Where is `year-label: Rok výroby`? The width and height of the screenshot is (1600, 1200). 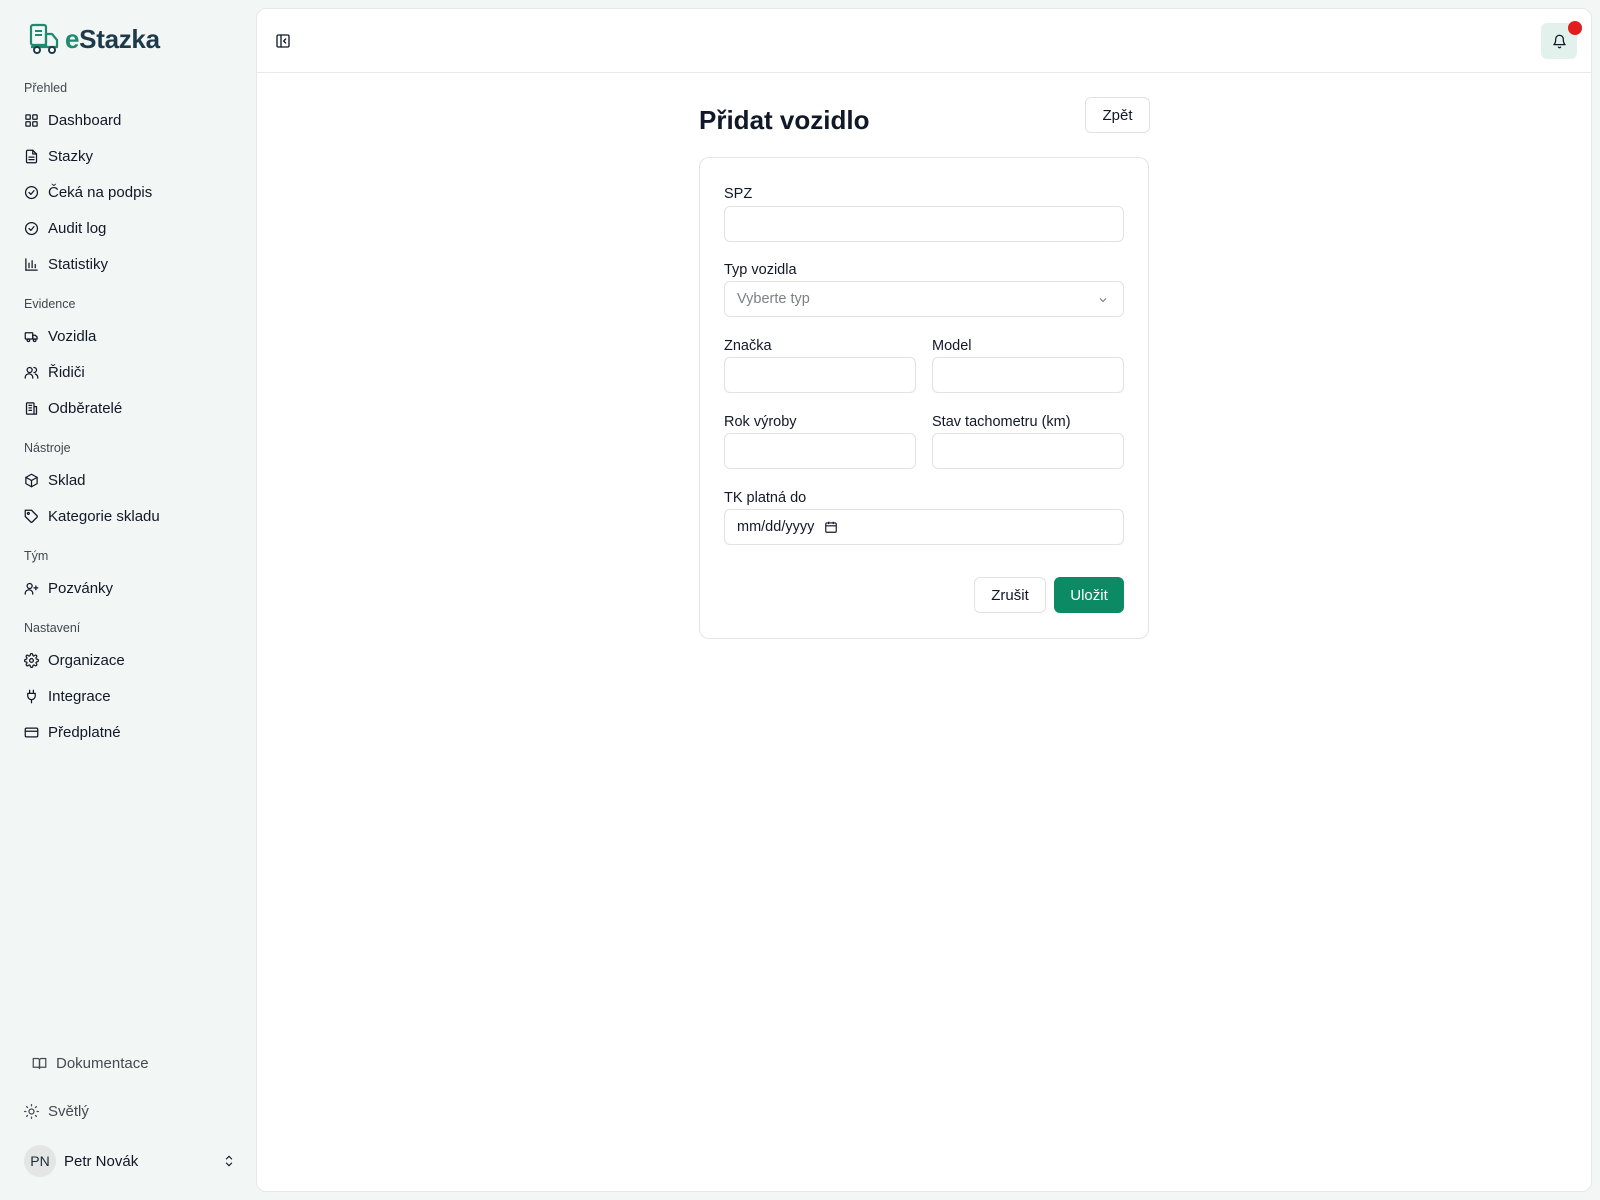 year-label: Rok výroby is located at coordinates (760, 422).